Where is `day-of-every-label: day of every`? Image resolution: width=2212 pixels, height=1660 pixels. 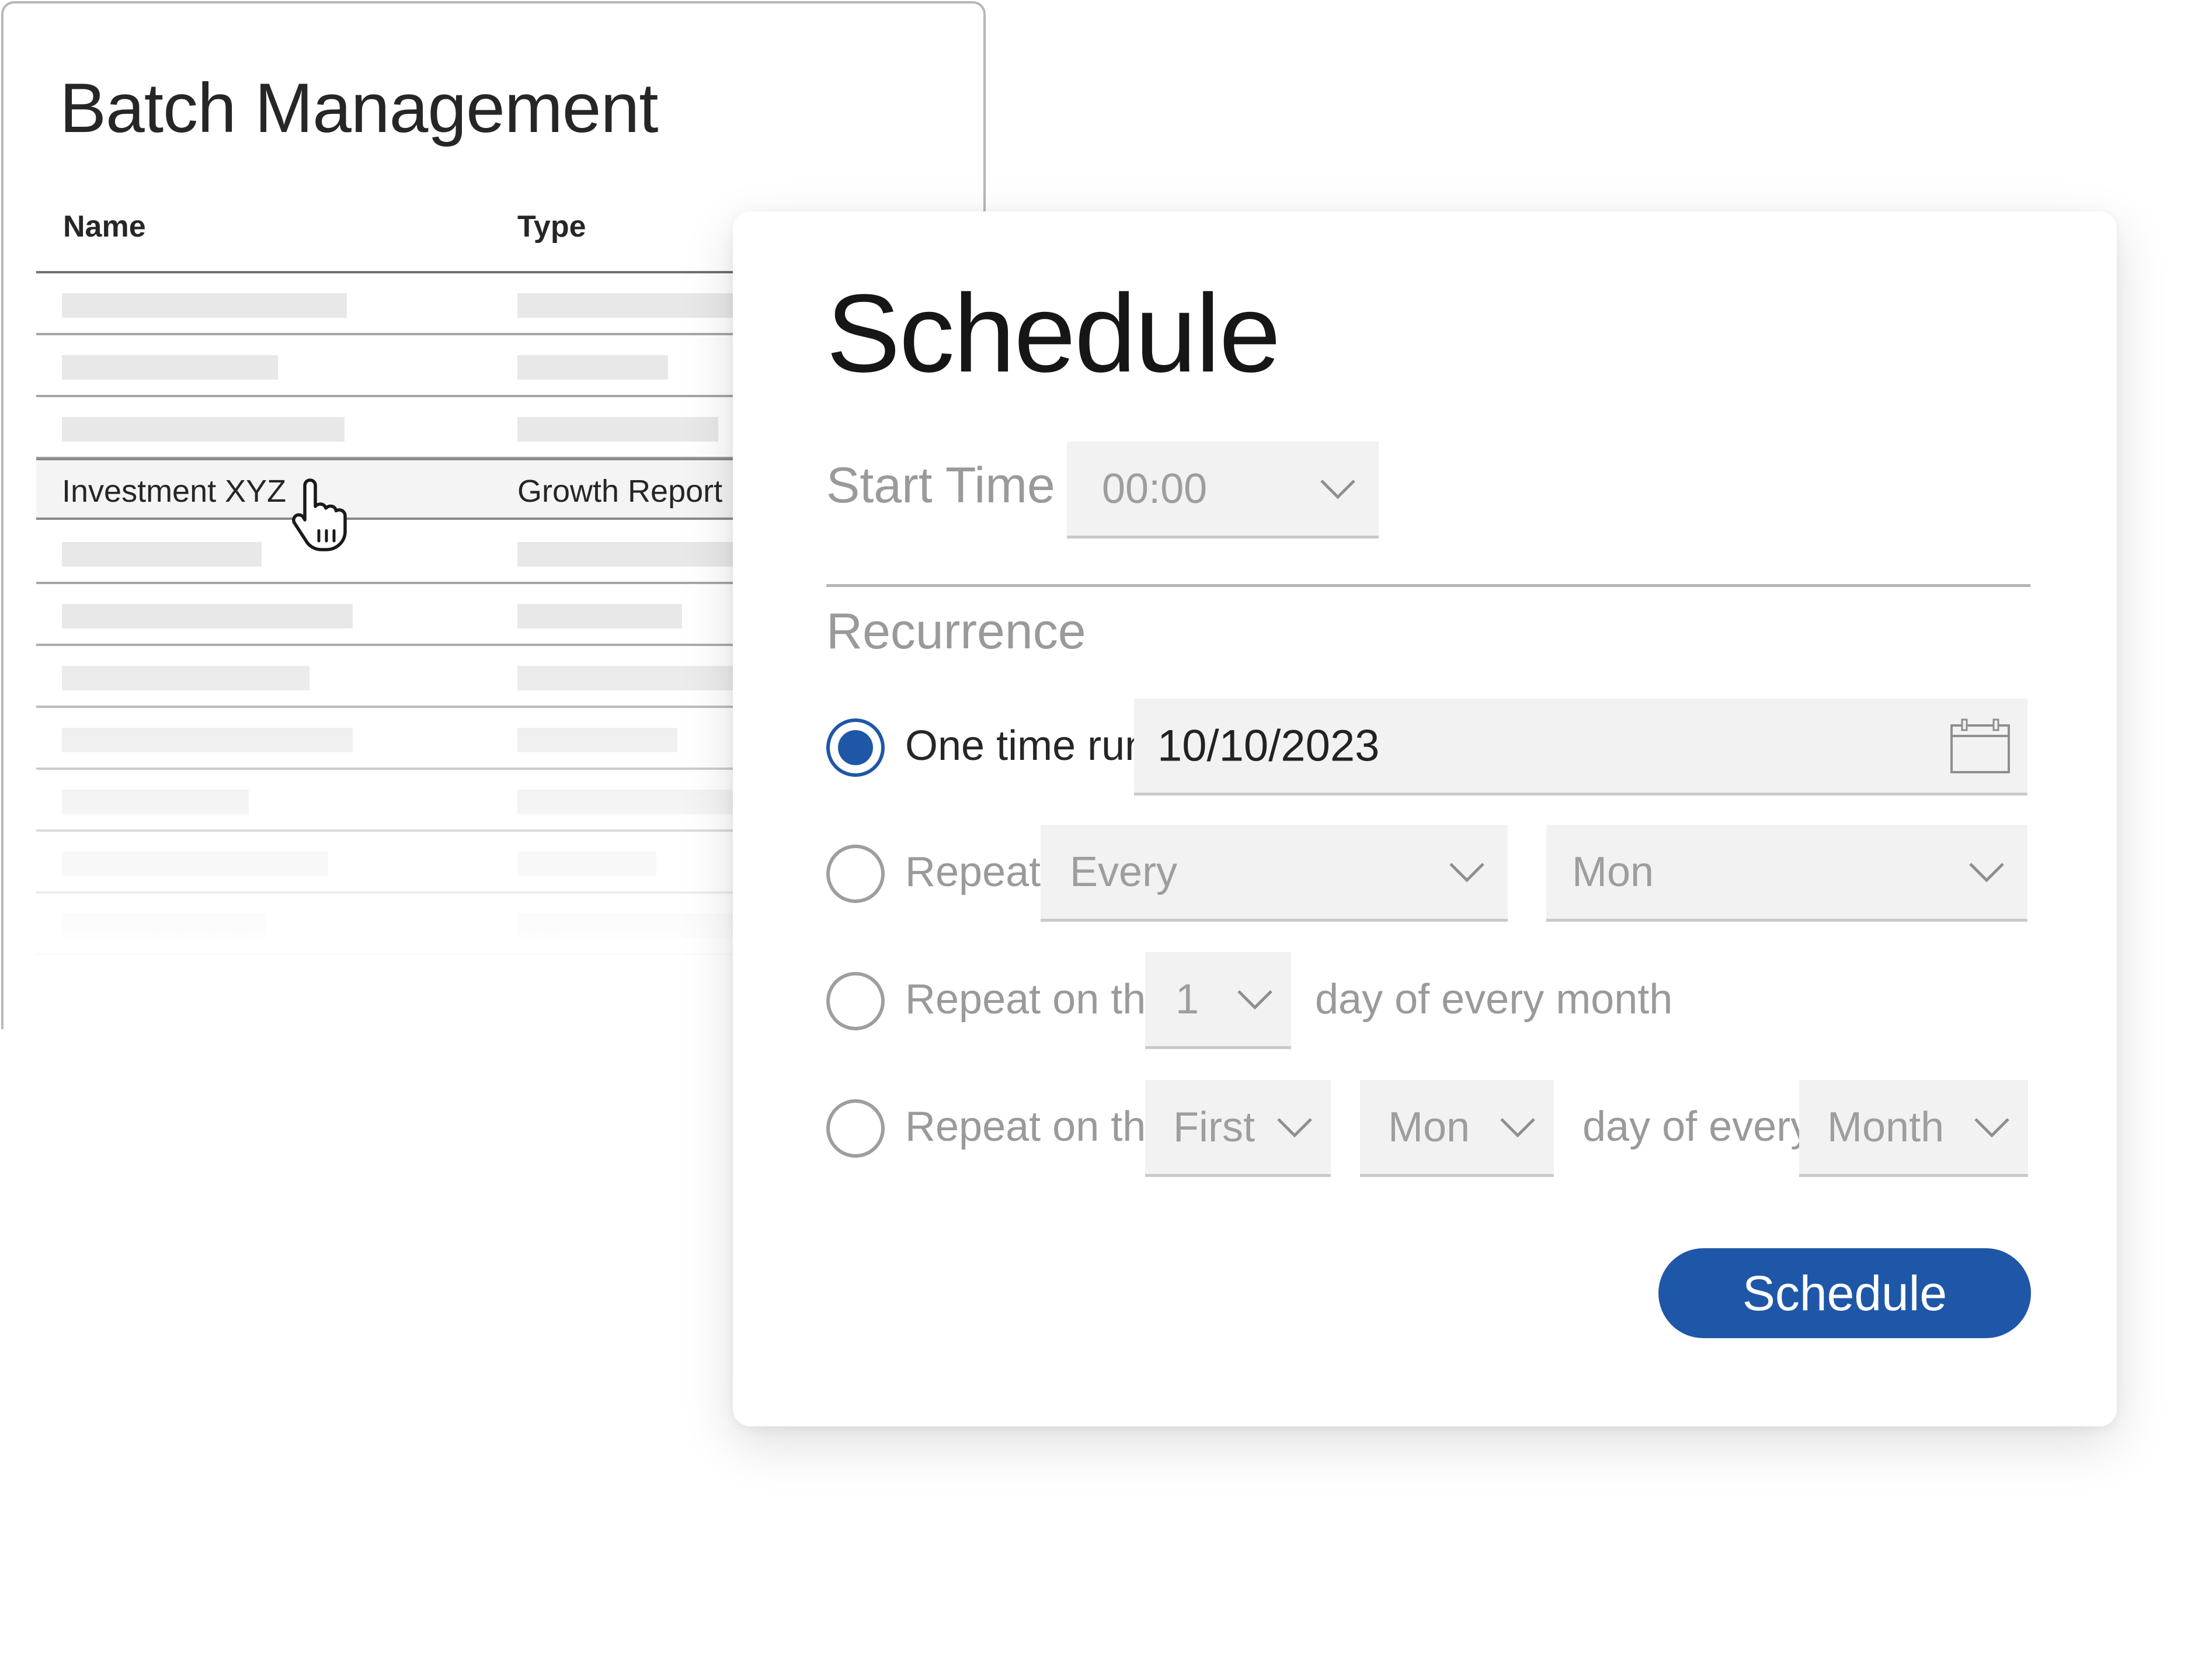 day-of-every-label: day of every is located at coordinates (1698, 1127).